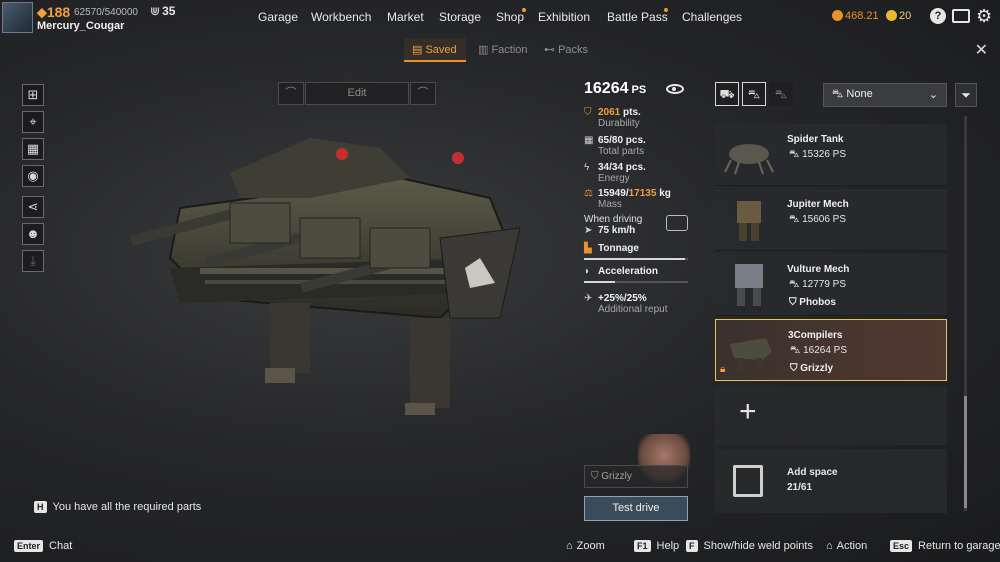  Describe the element at coordinates (33, 261) in the screenshot. I see `download-icon: ⤓` at that location.